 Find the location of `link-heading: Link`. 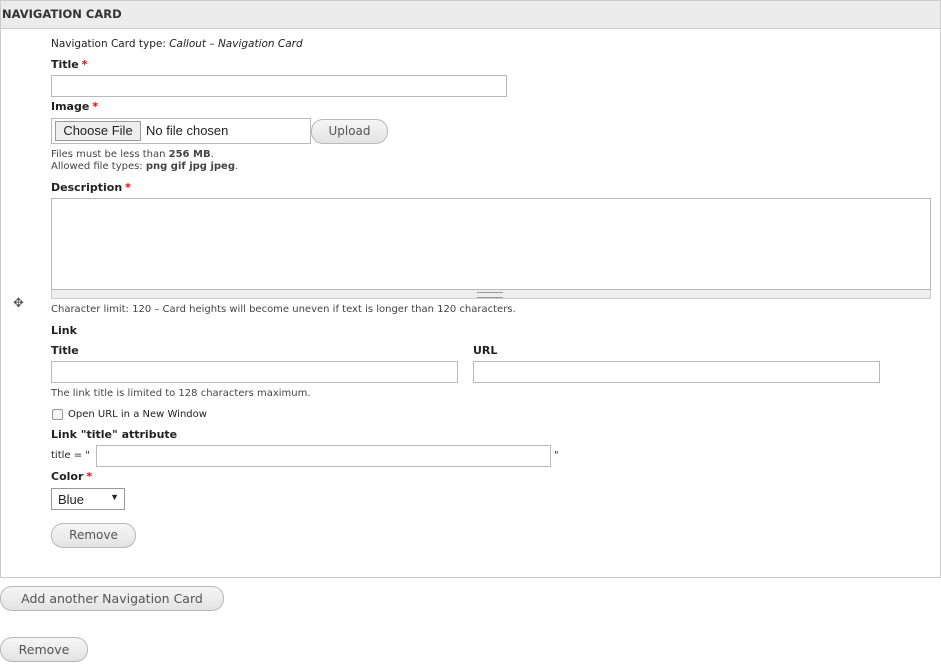

link-heading: Link is located at coordinates (64, 330).